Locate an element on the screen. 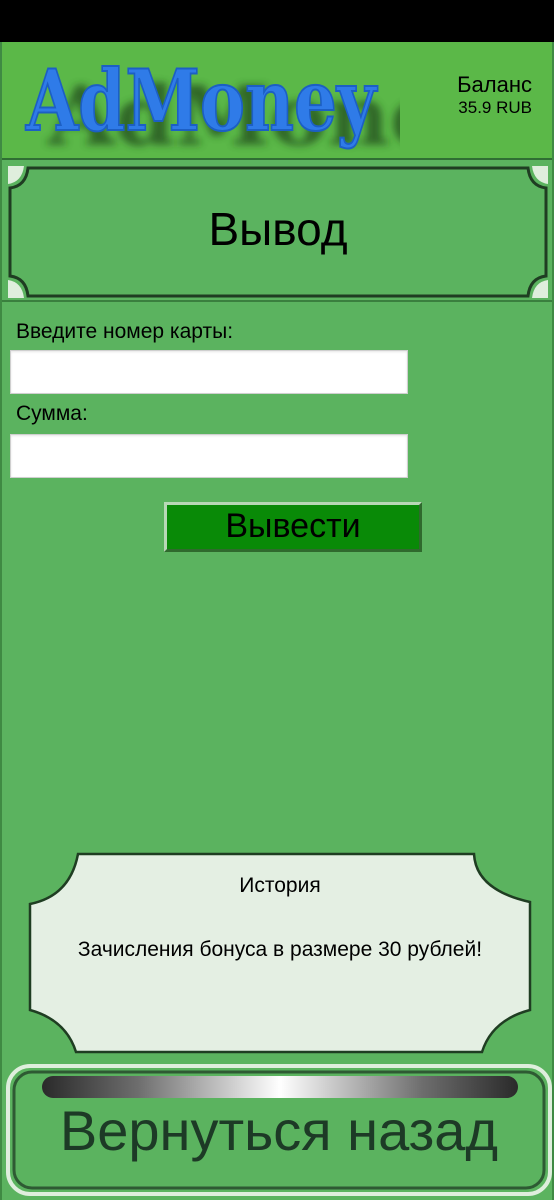 The height and width of the screenshot is (1200, 554). back-button: Вернуться назад is located at coordinates (279, 1130).